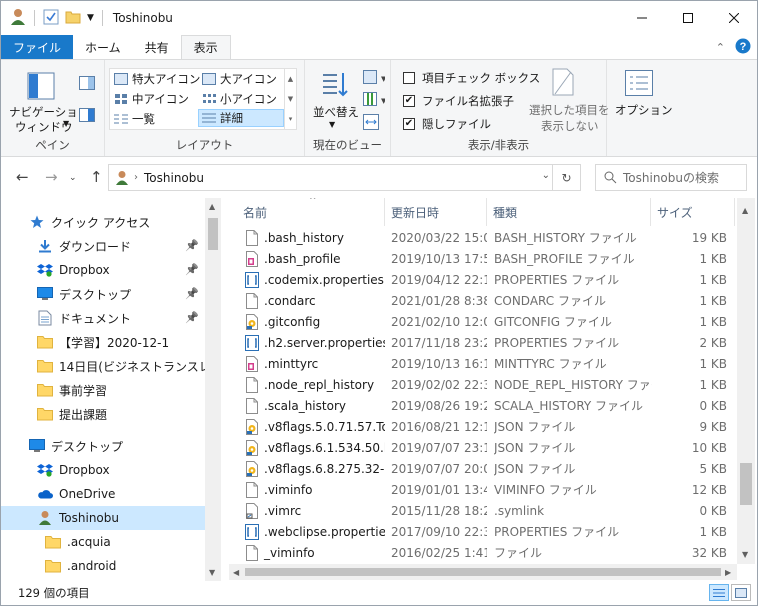 This screenshot has width=758, height=606. I want to click on quick-access-dropdown-icon: ▼, so click(90, 18).